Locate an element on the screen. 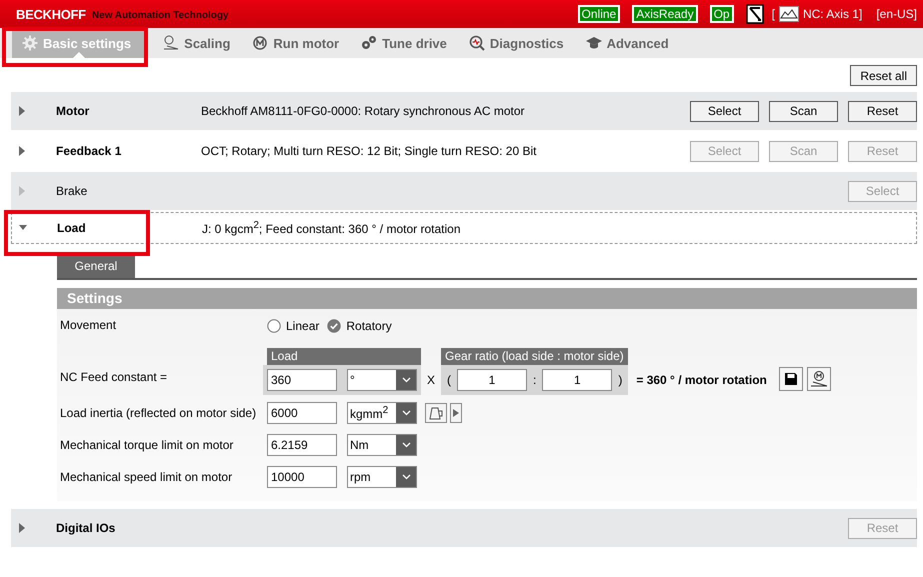 The image size is (923, 577). graduation-cap-icon is located at coordinates (594, 43).